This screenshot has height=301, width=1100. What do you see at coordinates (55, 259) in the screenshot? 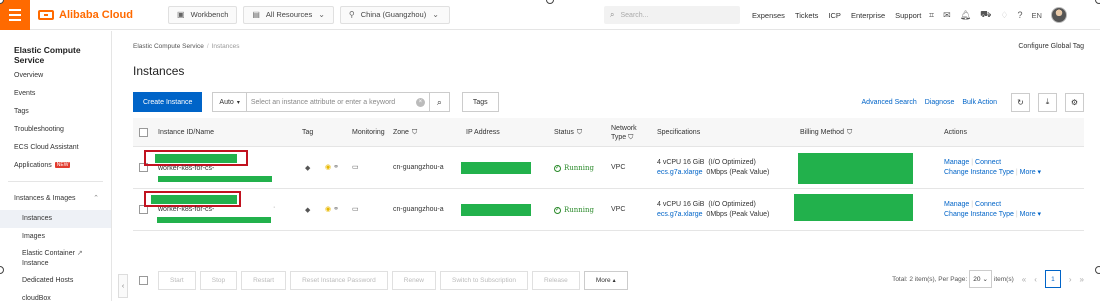
I see `sidebar-item-eci: Elastic Container ↗ Instance` at bounding box center [55, 259].